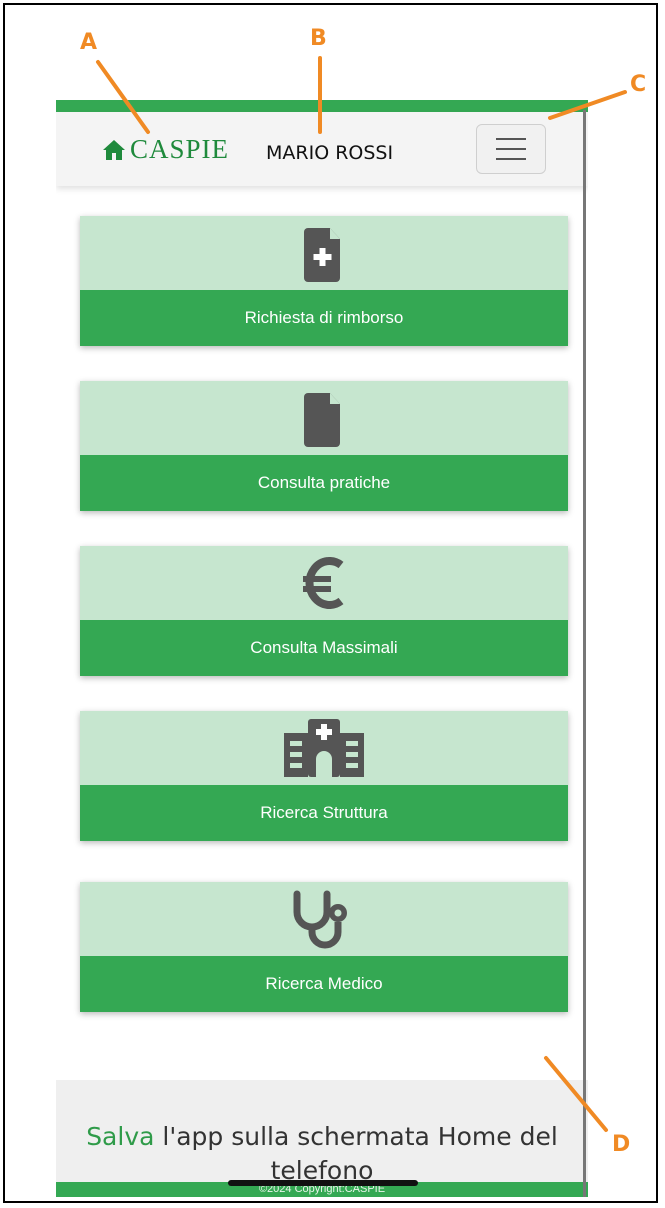 The height and width of the screenshot is (1208, 665). What do you see at coordinates (621, 1144) in the screenshot?
I see `annotation-label-d: D` at bounding box center [621, 1144].